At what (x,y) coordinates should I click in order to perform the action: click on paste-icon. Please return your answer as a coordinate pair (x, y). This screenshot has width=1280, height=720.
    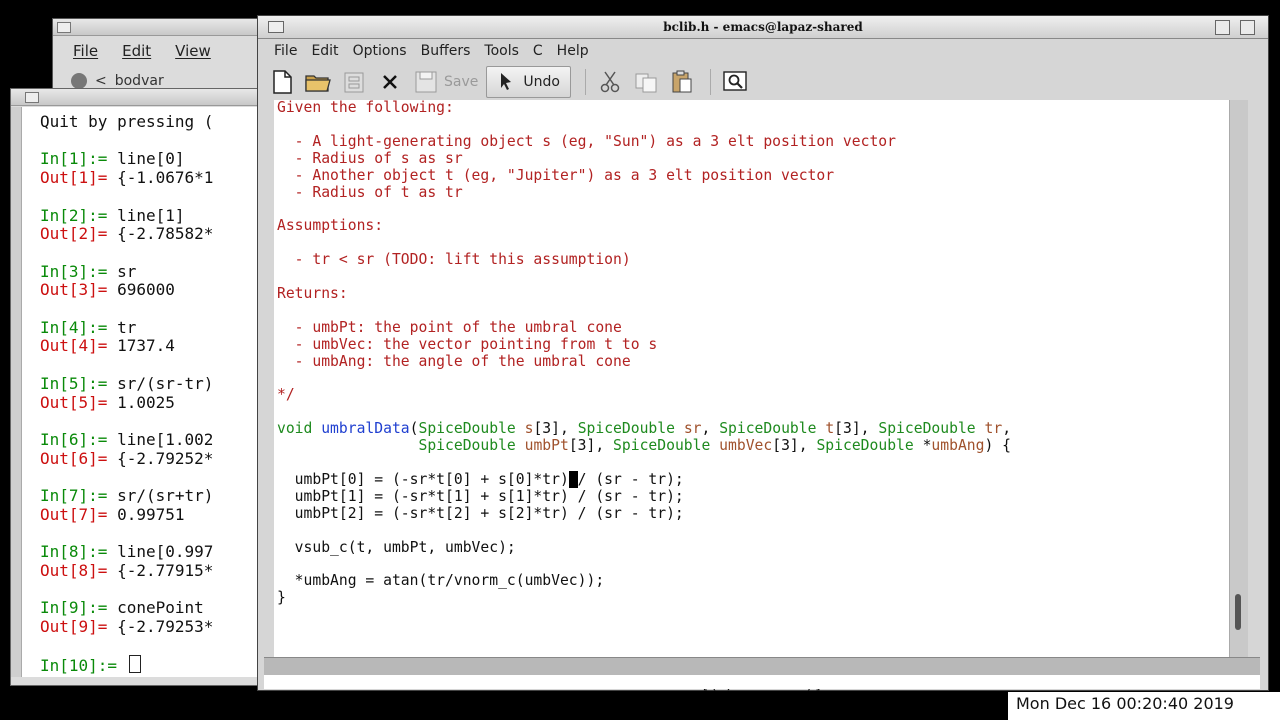
    Looking at the image, I should click on (682, 81).